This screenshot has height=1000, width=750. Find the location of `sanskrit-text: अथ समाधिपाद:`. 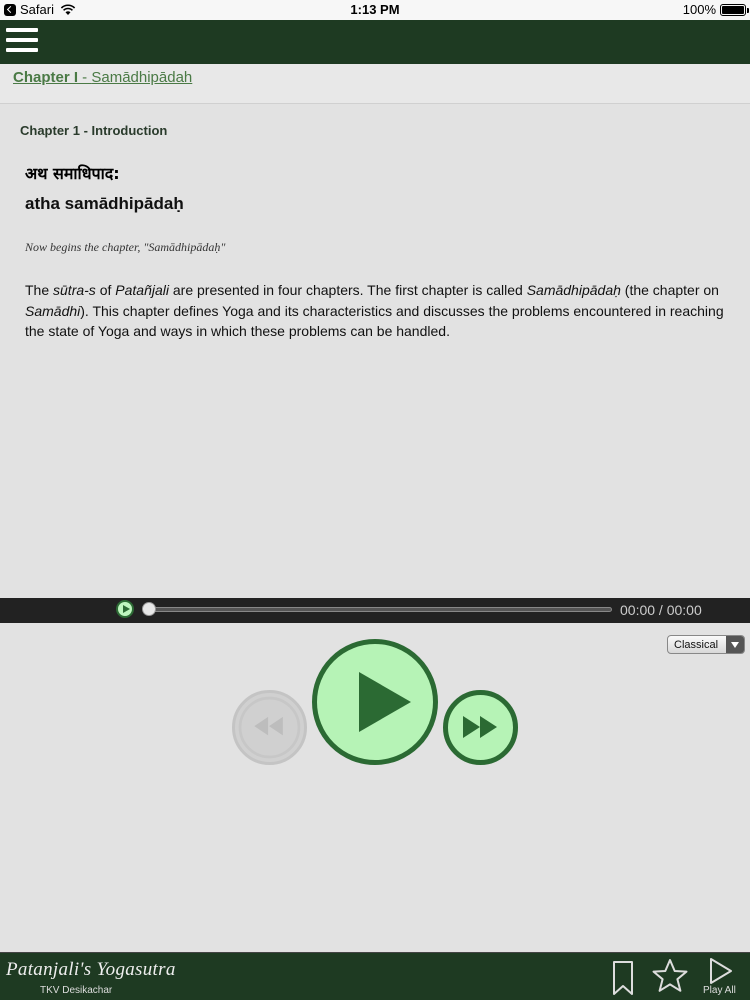

sanskrit-text: अथ समाधिपाद: is located at coordinates (72, 173).